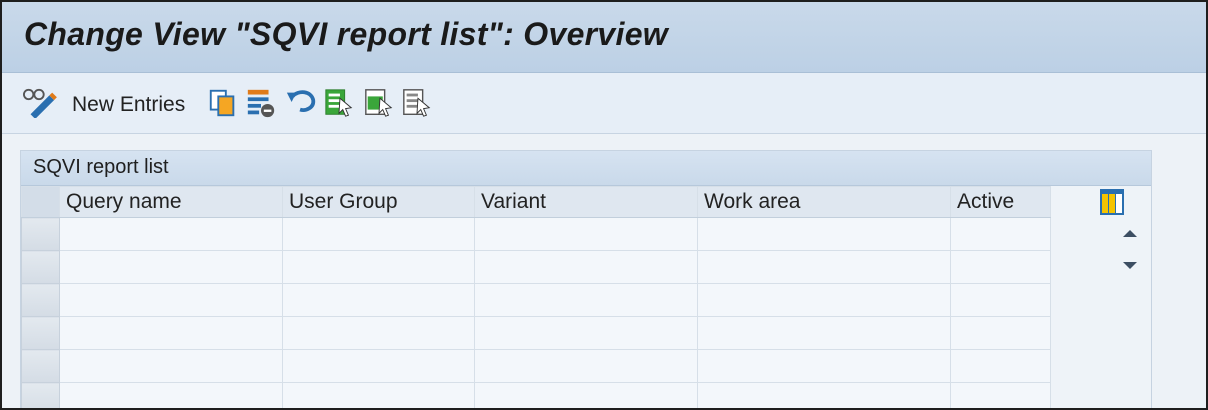 Image resolution: width=1208 pixels, height=410 pixels. I want to click on column-header-work-area: Work area, so click(824, 202).